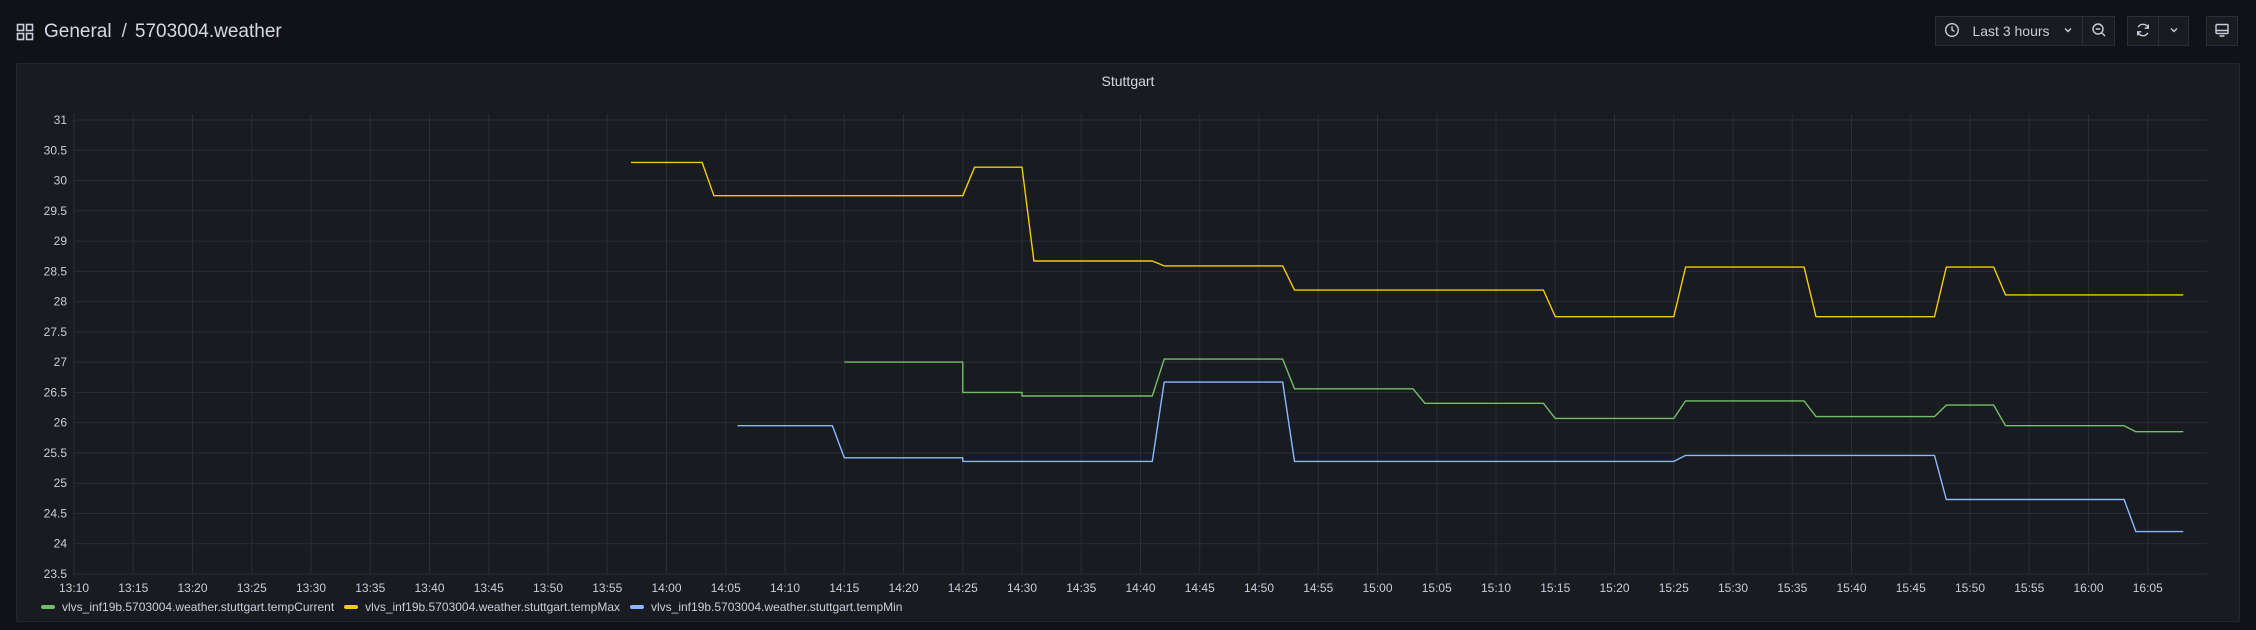  I want to click on y-tick-label: 31, so click(61, 120).